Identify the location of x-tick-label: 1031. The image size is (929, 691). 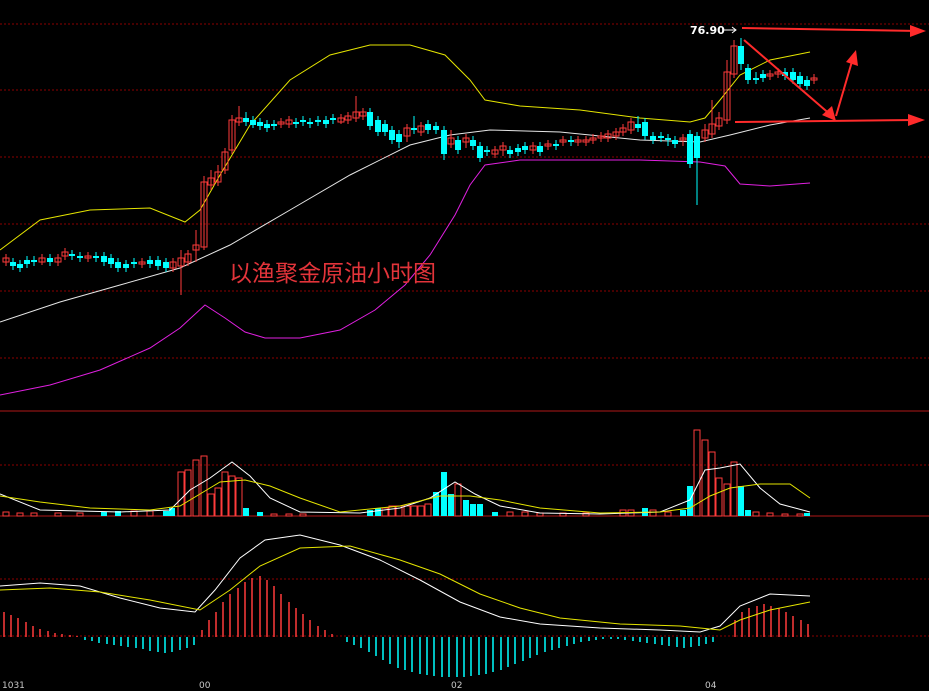
(13, 686).